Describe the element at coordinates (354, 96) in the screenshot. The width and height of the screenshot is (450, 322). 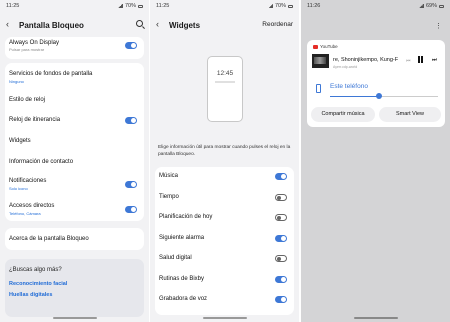
I see `volume-fill` at that location.